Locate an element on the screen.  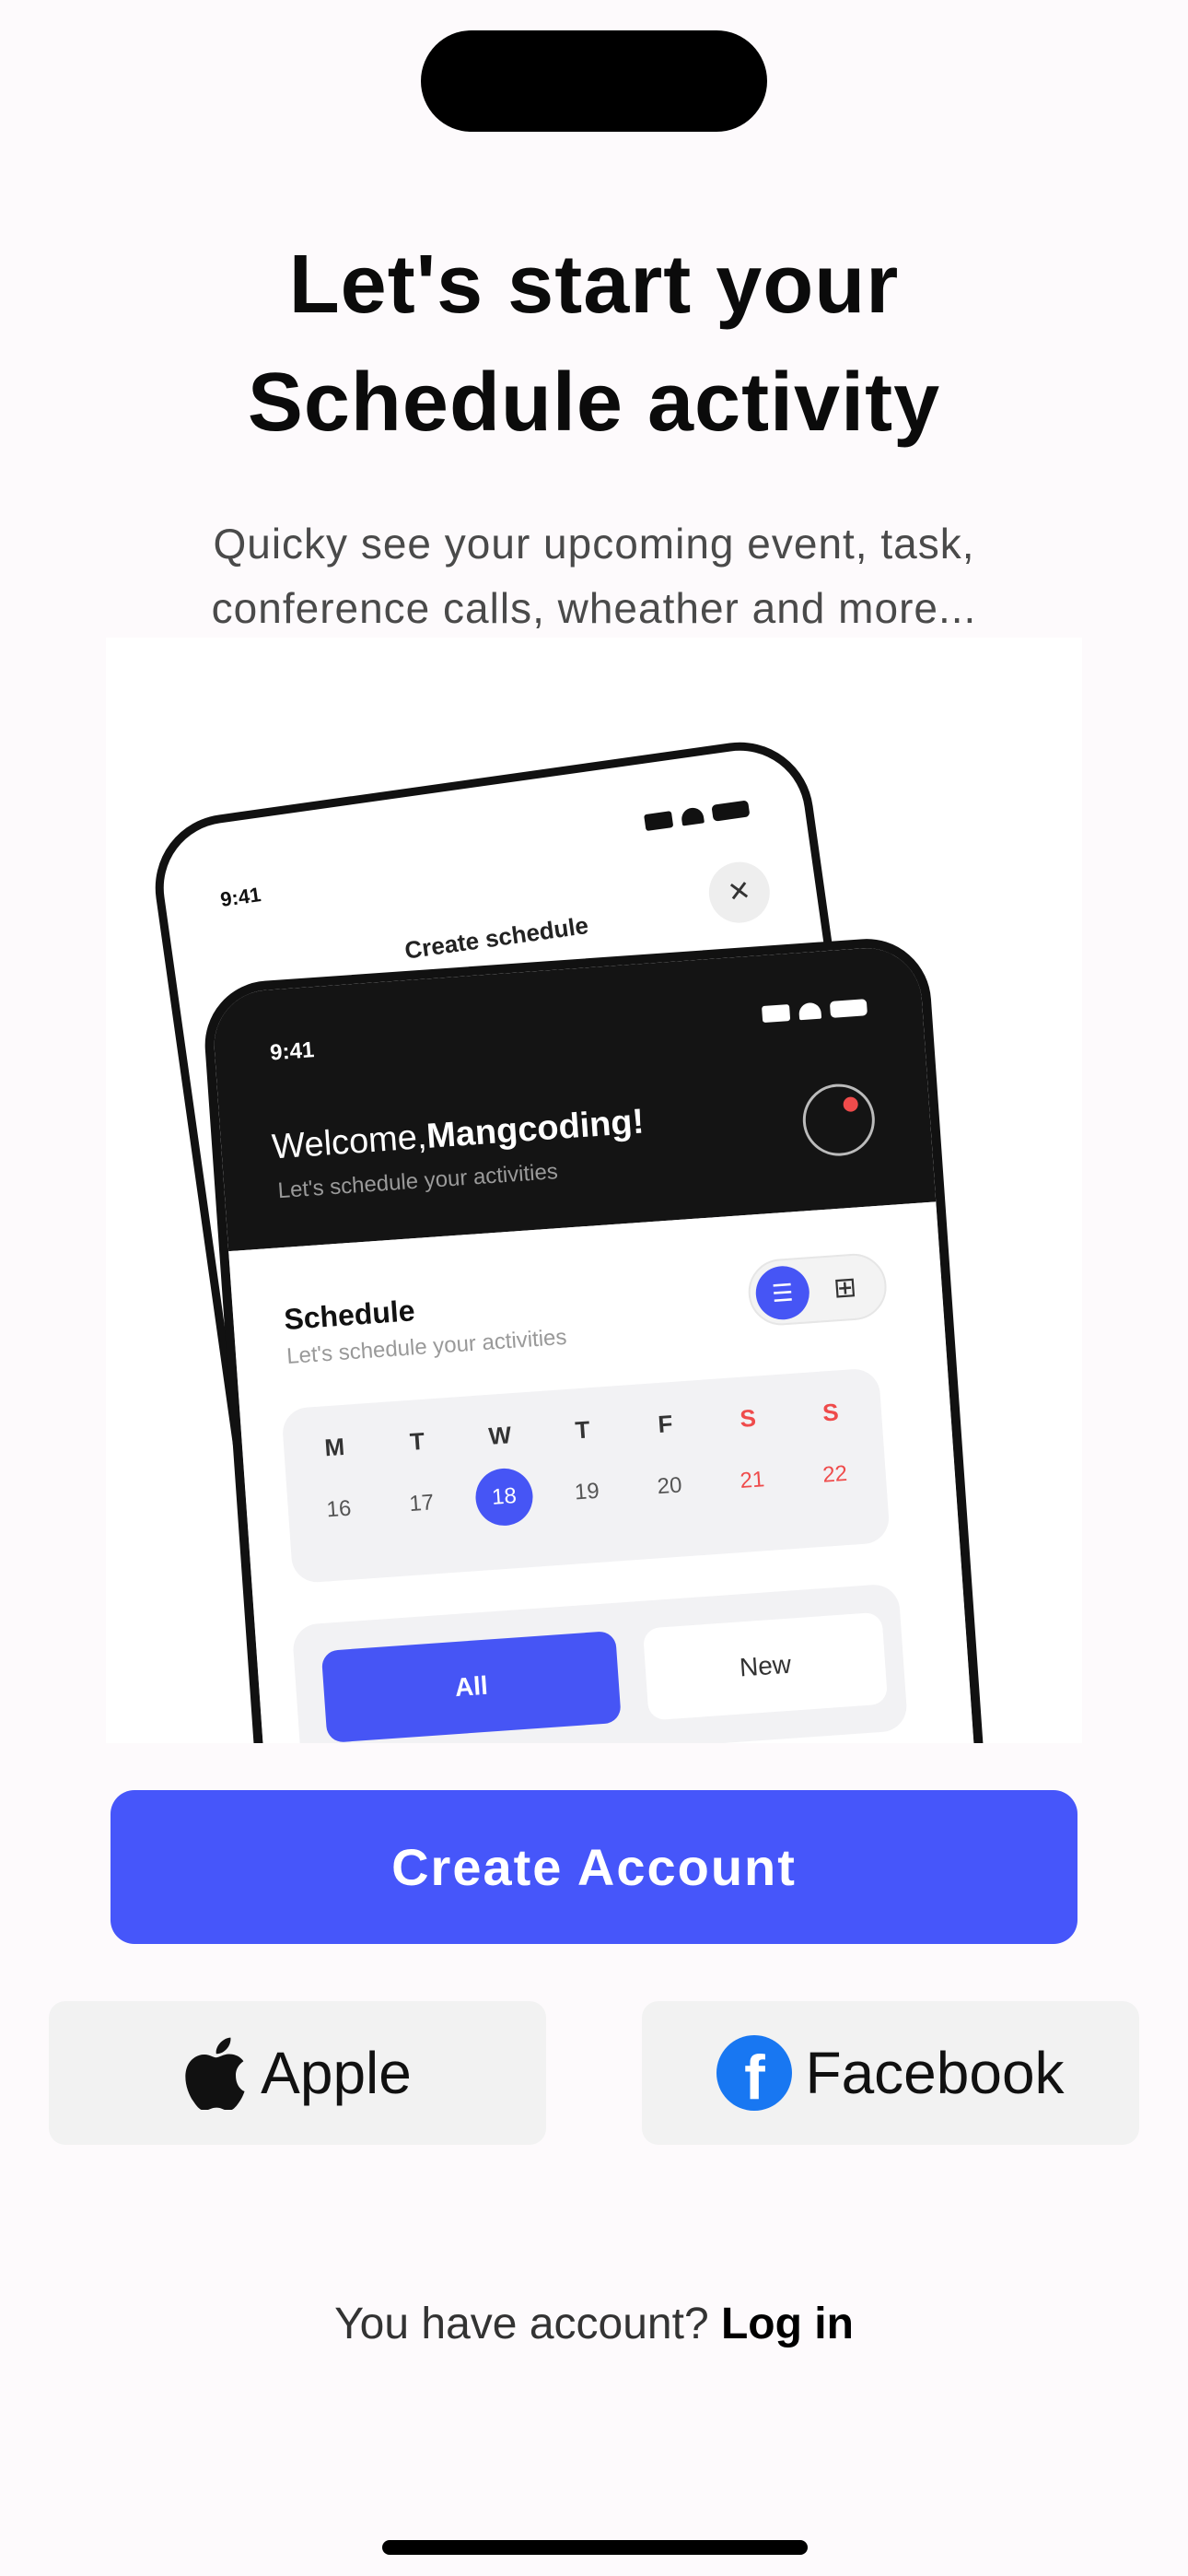
day-date: 18 is located at coordinates (504, 1497).